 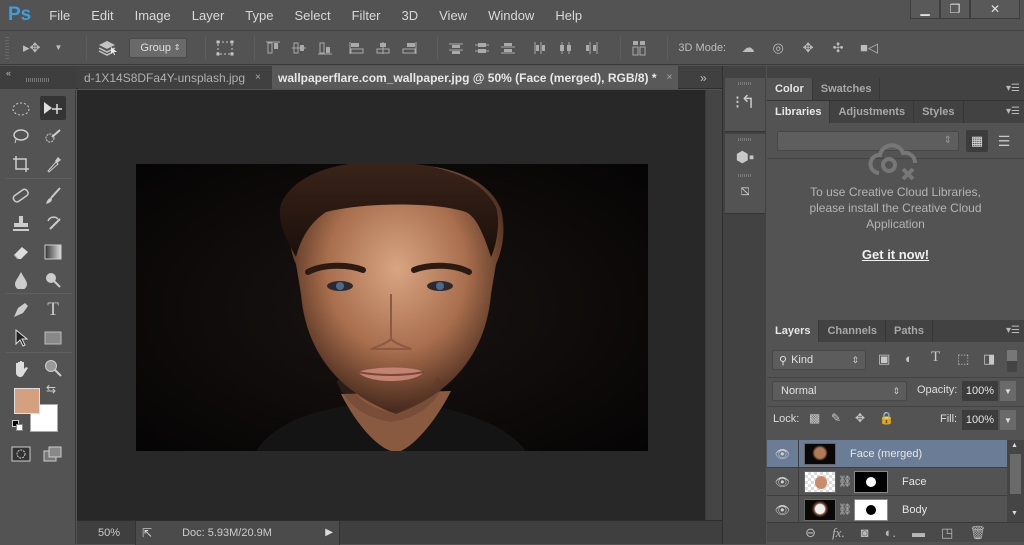 I want to click on auto-select-dropdown: Group ⇕, so click(x=158, y=47).